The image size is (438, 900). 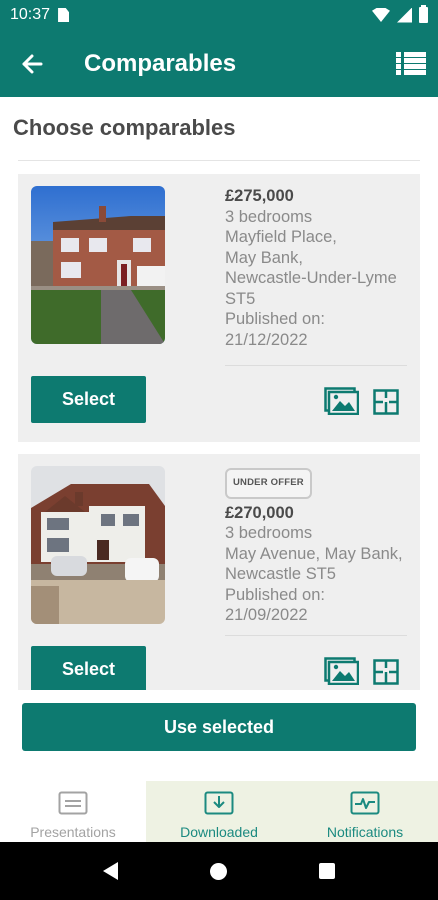 I want to click on cell-signal-icon, so click(x=404, y=15).